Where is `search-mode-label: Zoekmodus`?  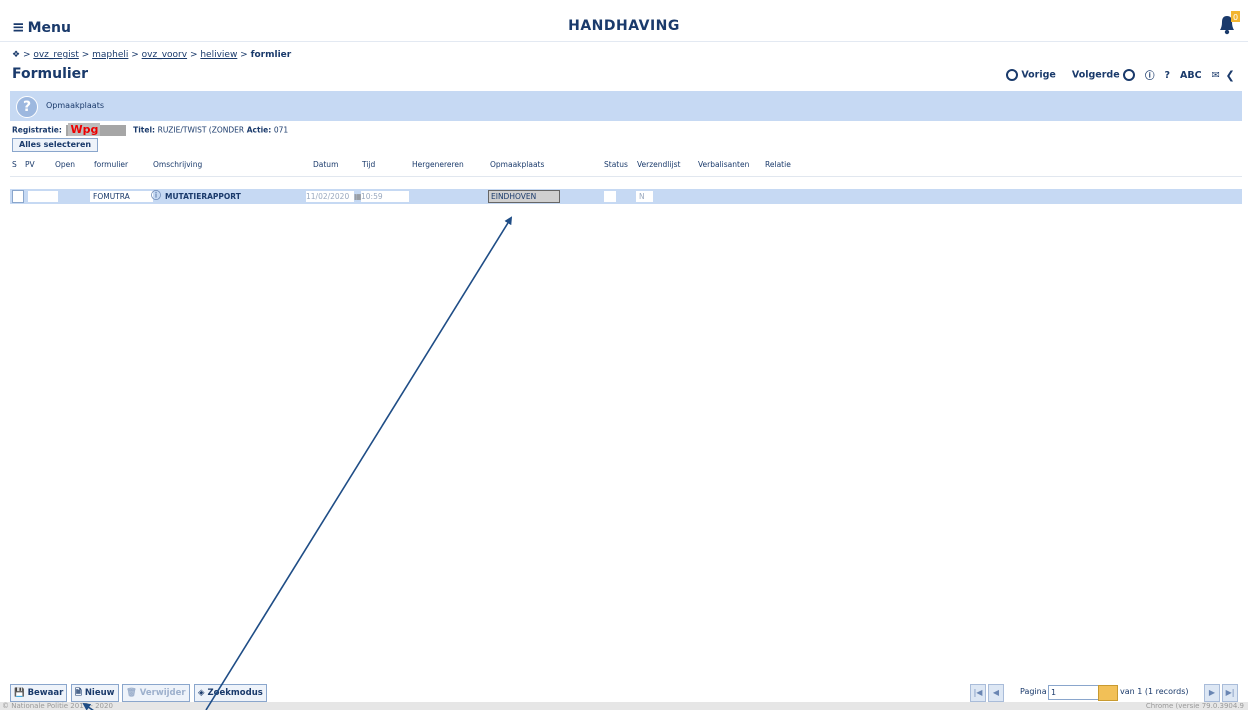
search-mode-label: Zoekmodus is located at coordinates (235, 693).